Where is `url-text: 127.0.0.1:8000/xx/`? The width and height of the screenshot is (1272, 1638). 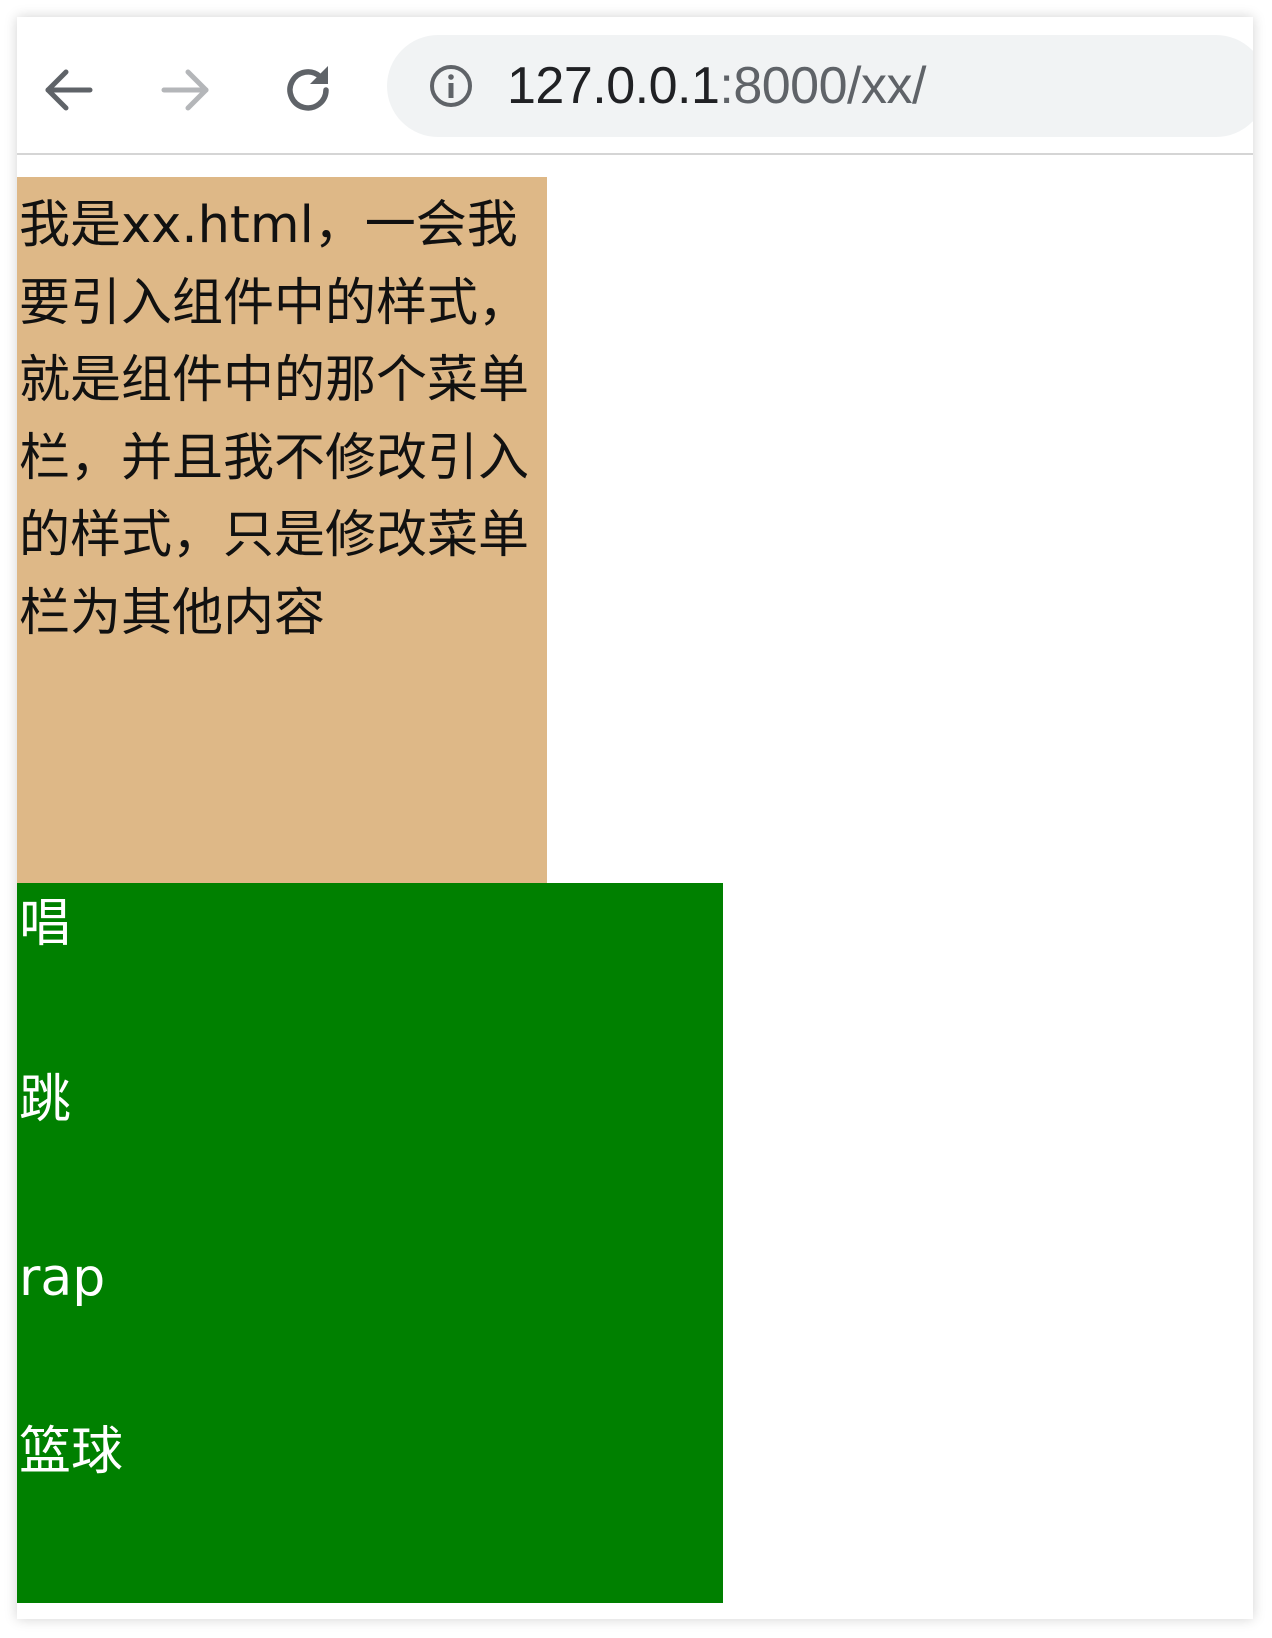 url-text: 127.0.0.1:8000/xx/ is located at coordinates (716, 86).